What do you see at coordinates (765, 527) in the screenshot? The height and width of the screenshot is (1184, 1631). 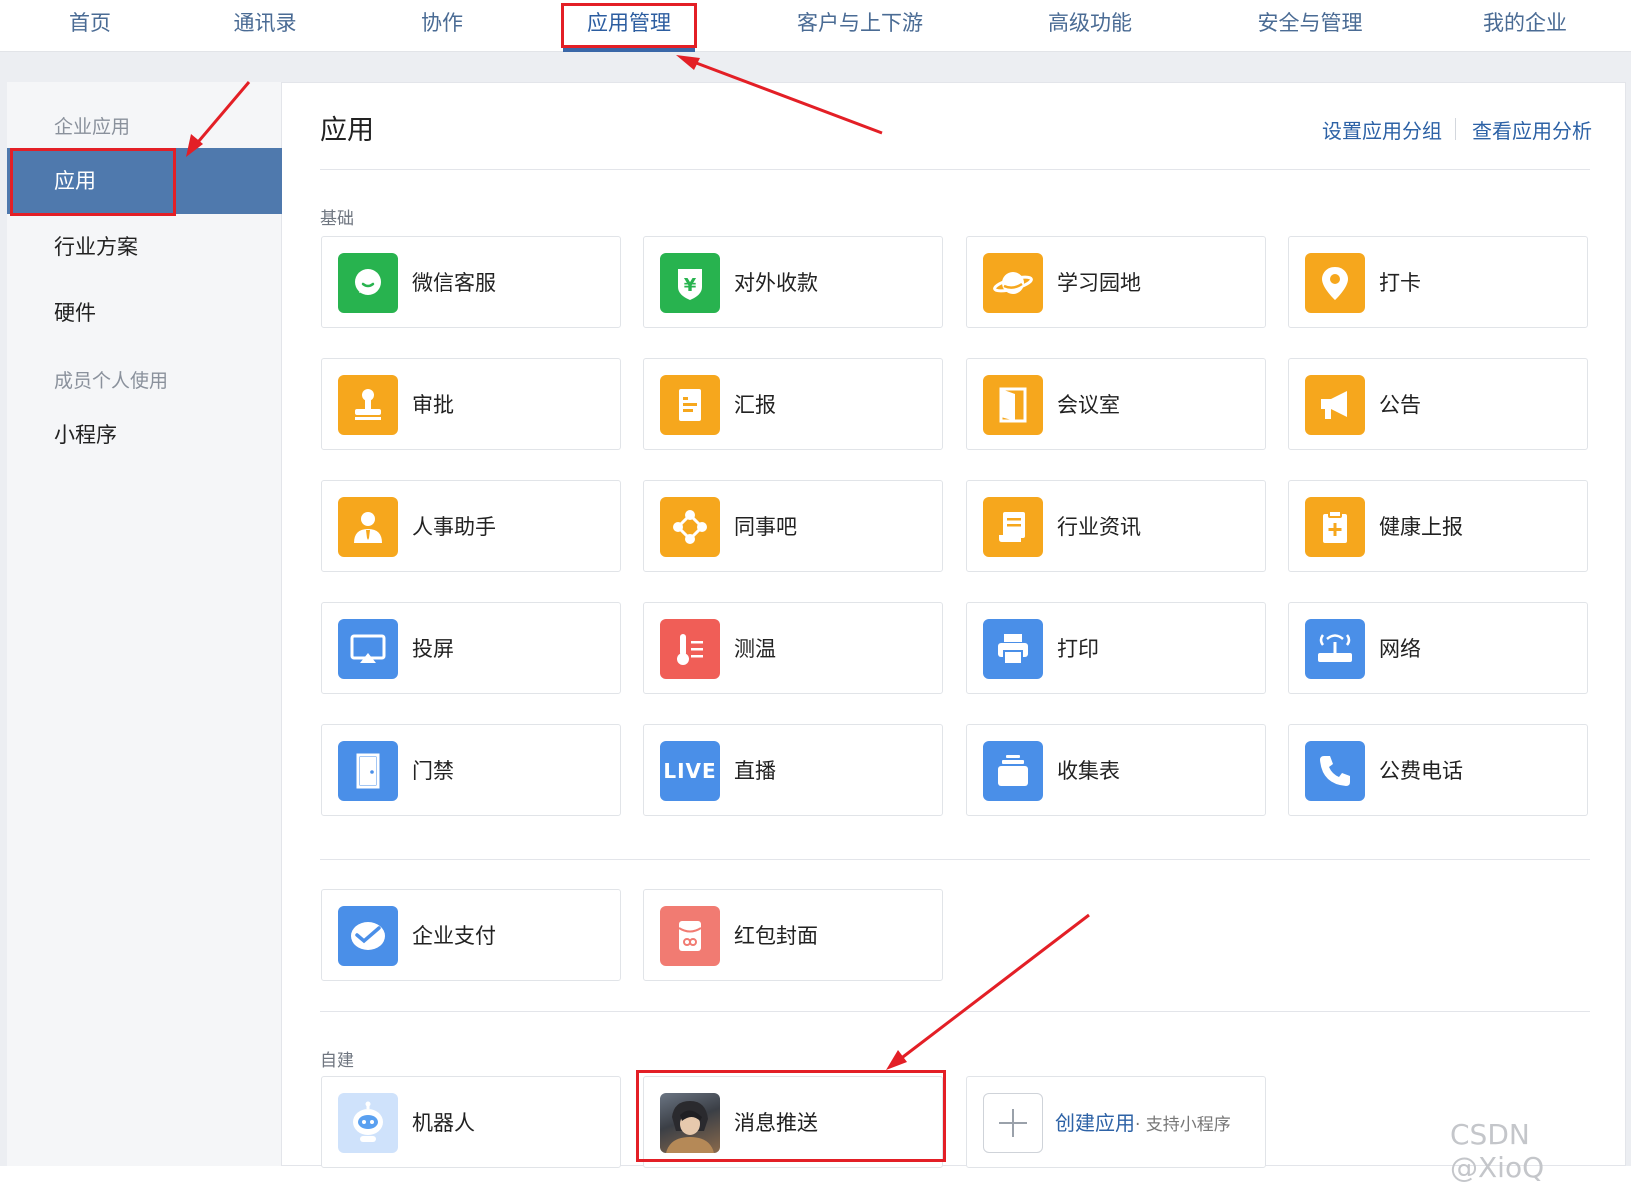 I see `app-label: 同事吧` at bounding box center [765, 527].